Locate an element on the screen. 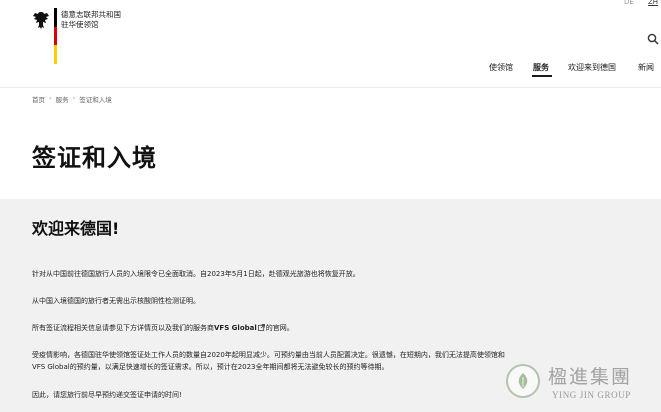 The width and height of the screenshot is (661, 412). vfs-global-link: VFS Global is located at coordinates (235, 328).